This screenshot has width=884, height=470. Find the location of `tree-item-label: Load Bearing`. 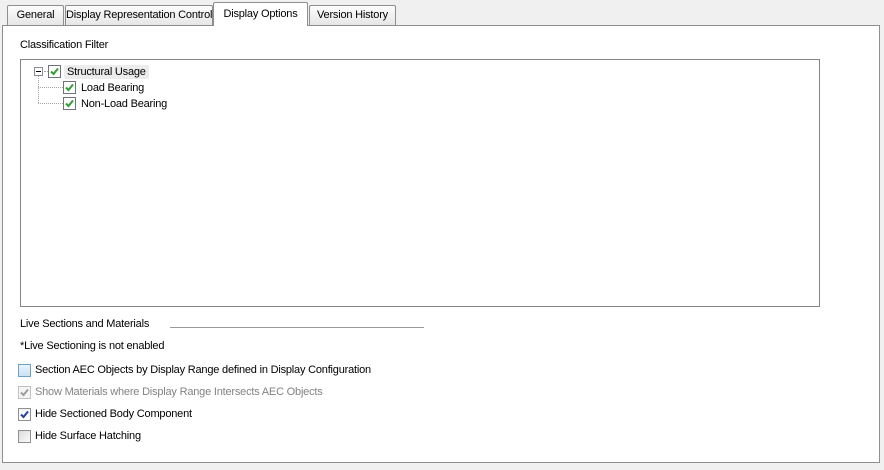

tree-item-label: Load Bearing is located at coordinates (113, 88).